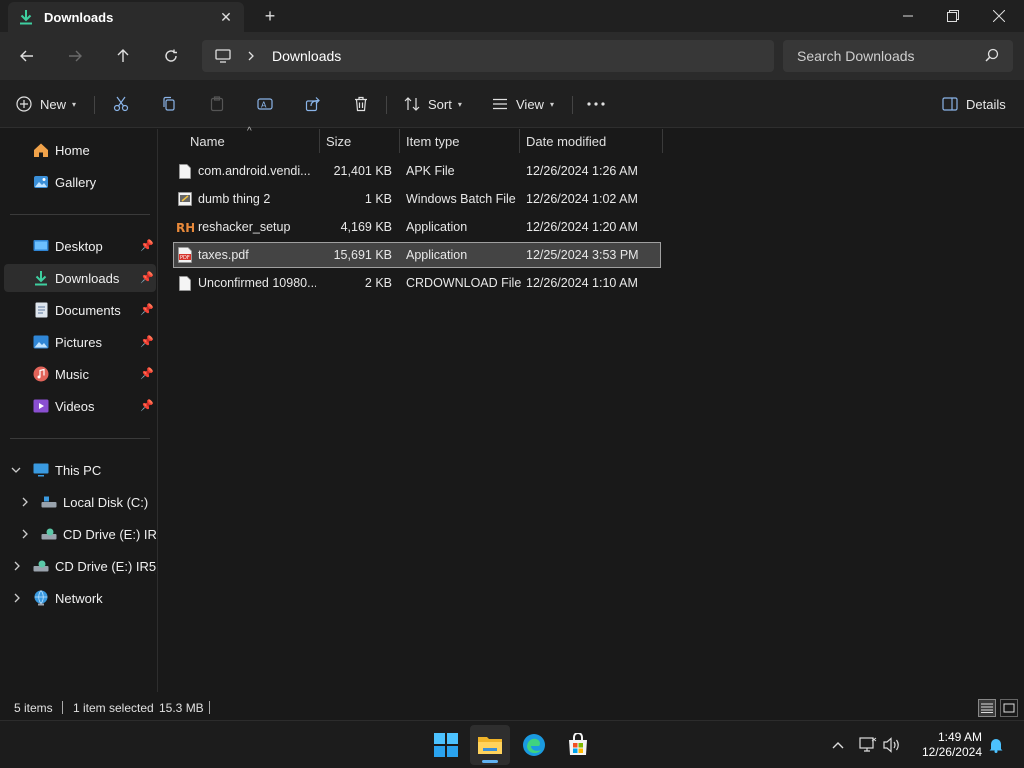  I want to click on close-icon, so click(999, 16).